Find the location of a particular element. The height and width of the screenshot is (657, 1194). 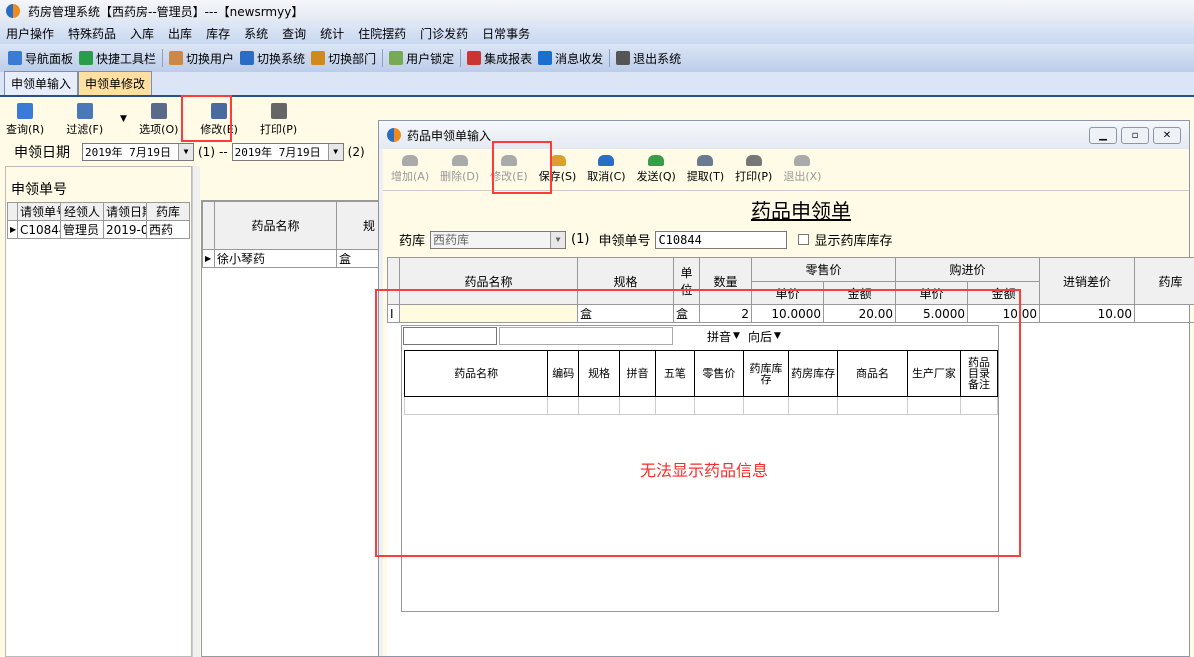

toolbar-item-8: 退出系统 is located at coordinates (648, 58).